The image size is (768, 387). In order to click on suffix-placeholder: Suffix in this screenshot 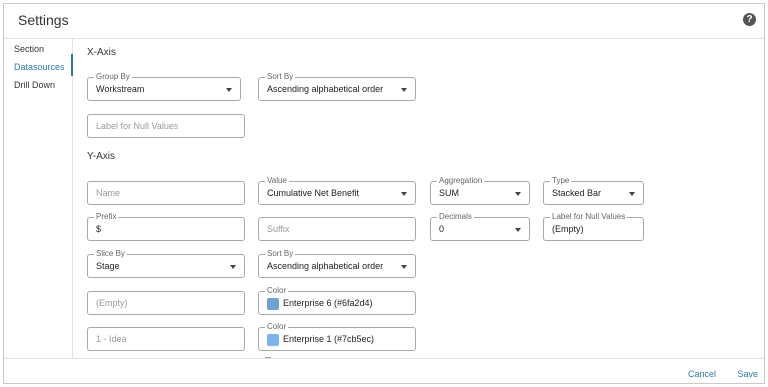, I will do `click(278, 229)`.